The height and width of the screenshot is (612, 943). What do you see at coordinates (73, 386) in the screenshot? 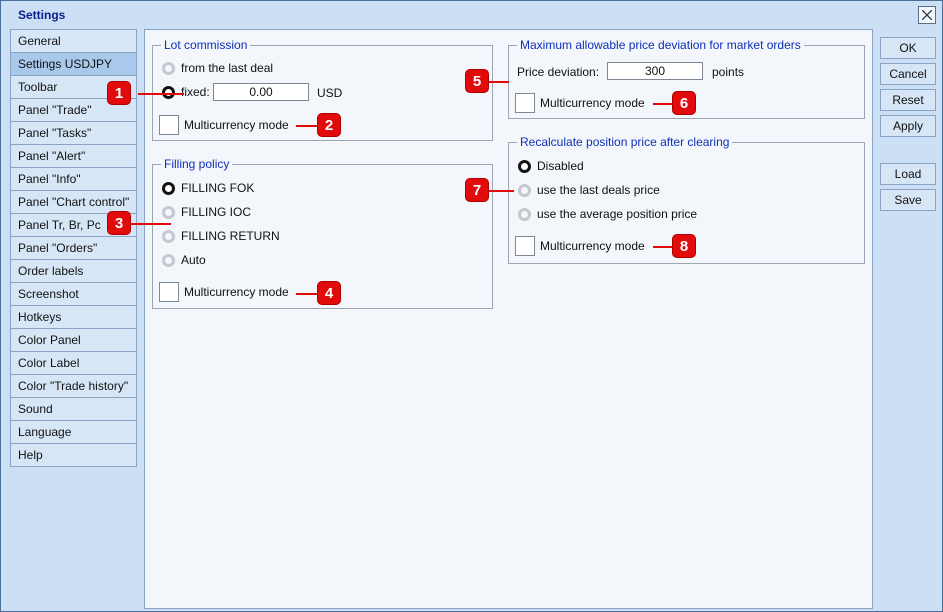
I see `nav-item-color-trade-history: Color "Trade history"` at bounding box center [73, 386].